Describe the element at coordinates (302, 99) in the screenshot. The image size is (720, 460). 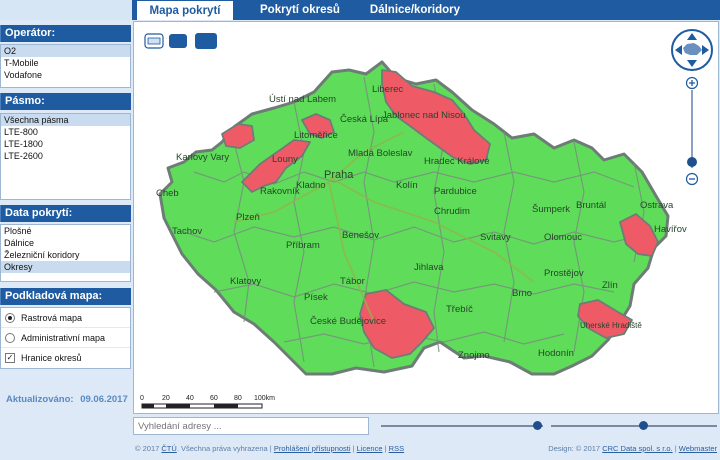
I see `city-label: Ústí nad Labem` at that location.